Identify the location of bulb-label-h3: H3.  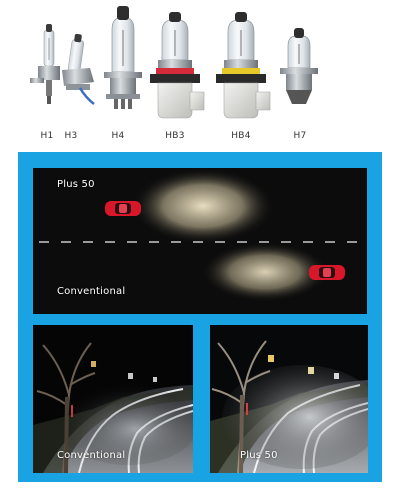
(71, 136).